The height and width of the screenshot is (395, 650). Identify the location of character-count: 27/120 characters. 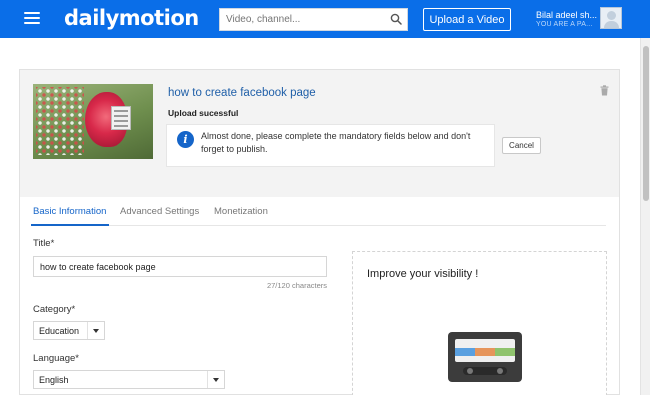
(296, 285).